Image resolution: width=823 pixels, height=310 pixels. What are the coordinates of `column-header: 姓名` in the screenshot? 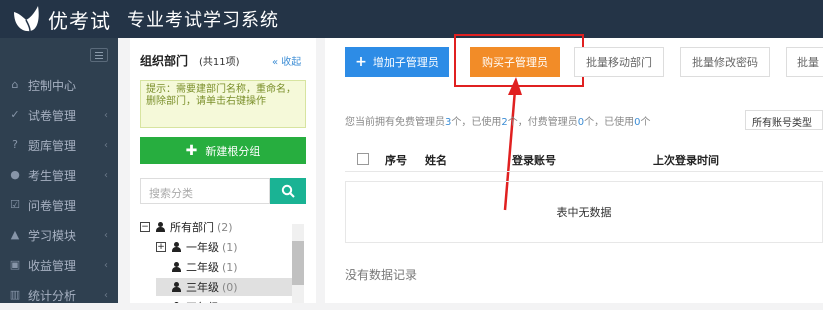 It's located at (436, 160).